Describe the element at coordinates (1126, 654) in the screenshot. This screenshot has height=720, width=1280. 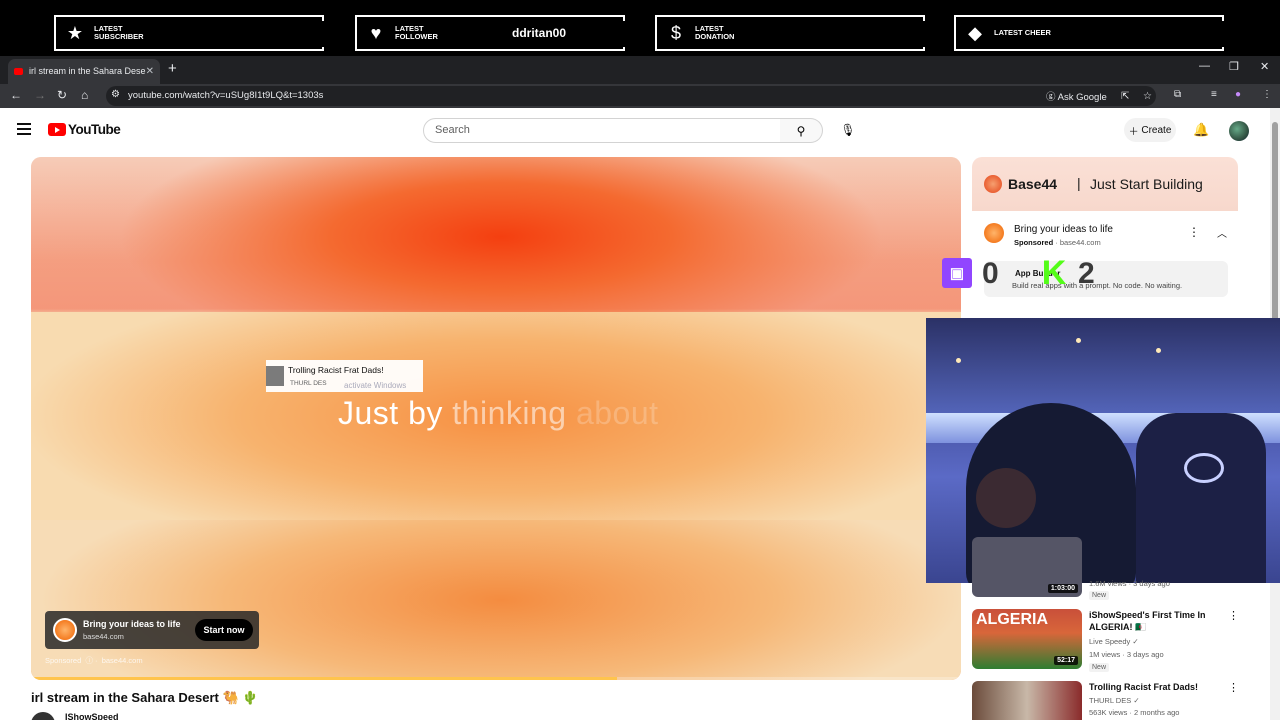
I see `video-meta: 1M views · 3 days ago` at that location.